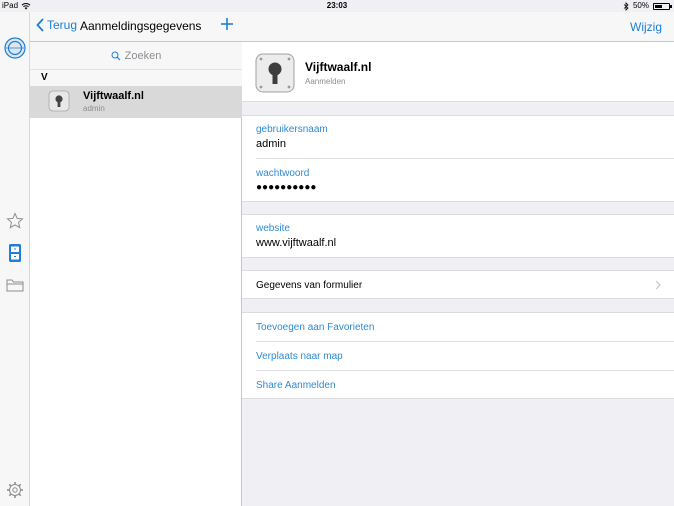 This screenshot has height=506, width=674. Describe the element at coordinates (275, 73) in the screenshot. I see `login-icon` at that location.